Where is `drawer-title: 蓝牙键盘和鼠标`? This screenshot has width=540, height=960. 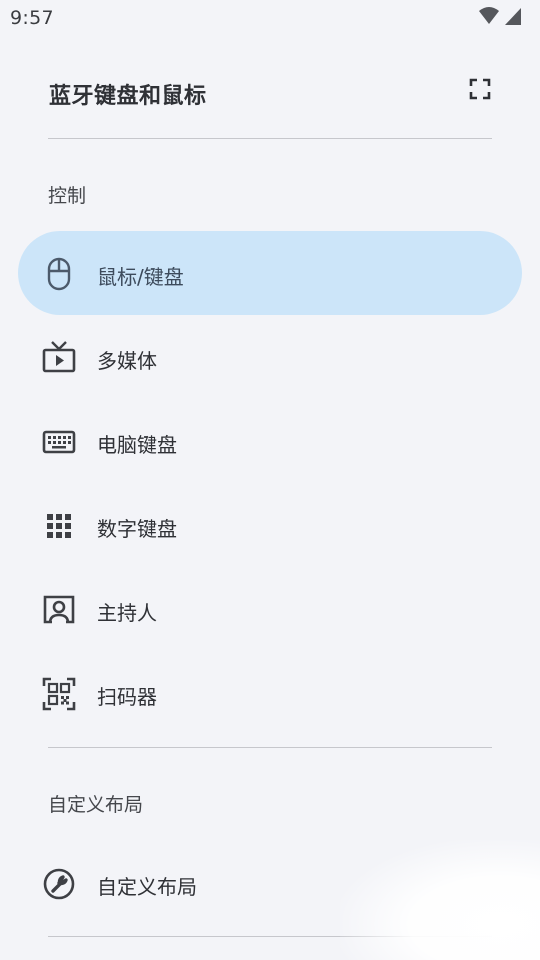
drawer-title: 蓝牙键盘和鼠标 is located at coordinates (128, 96).